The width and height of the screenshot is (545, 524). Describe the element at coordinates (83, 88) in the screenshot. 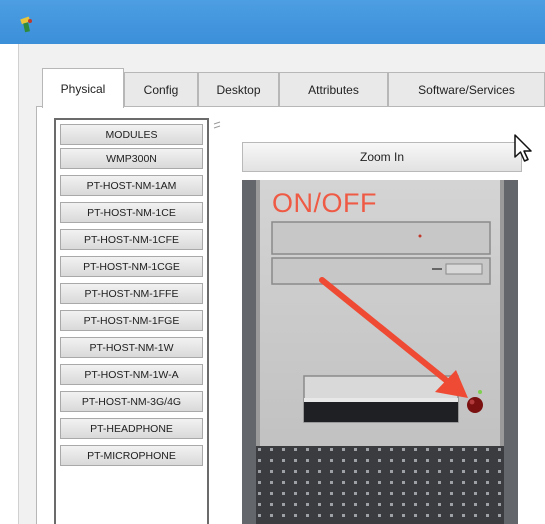

I see `tab-physical: Physical` at that location.